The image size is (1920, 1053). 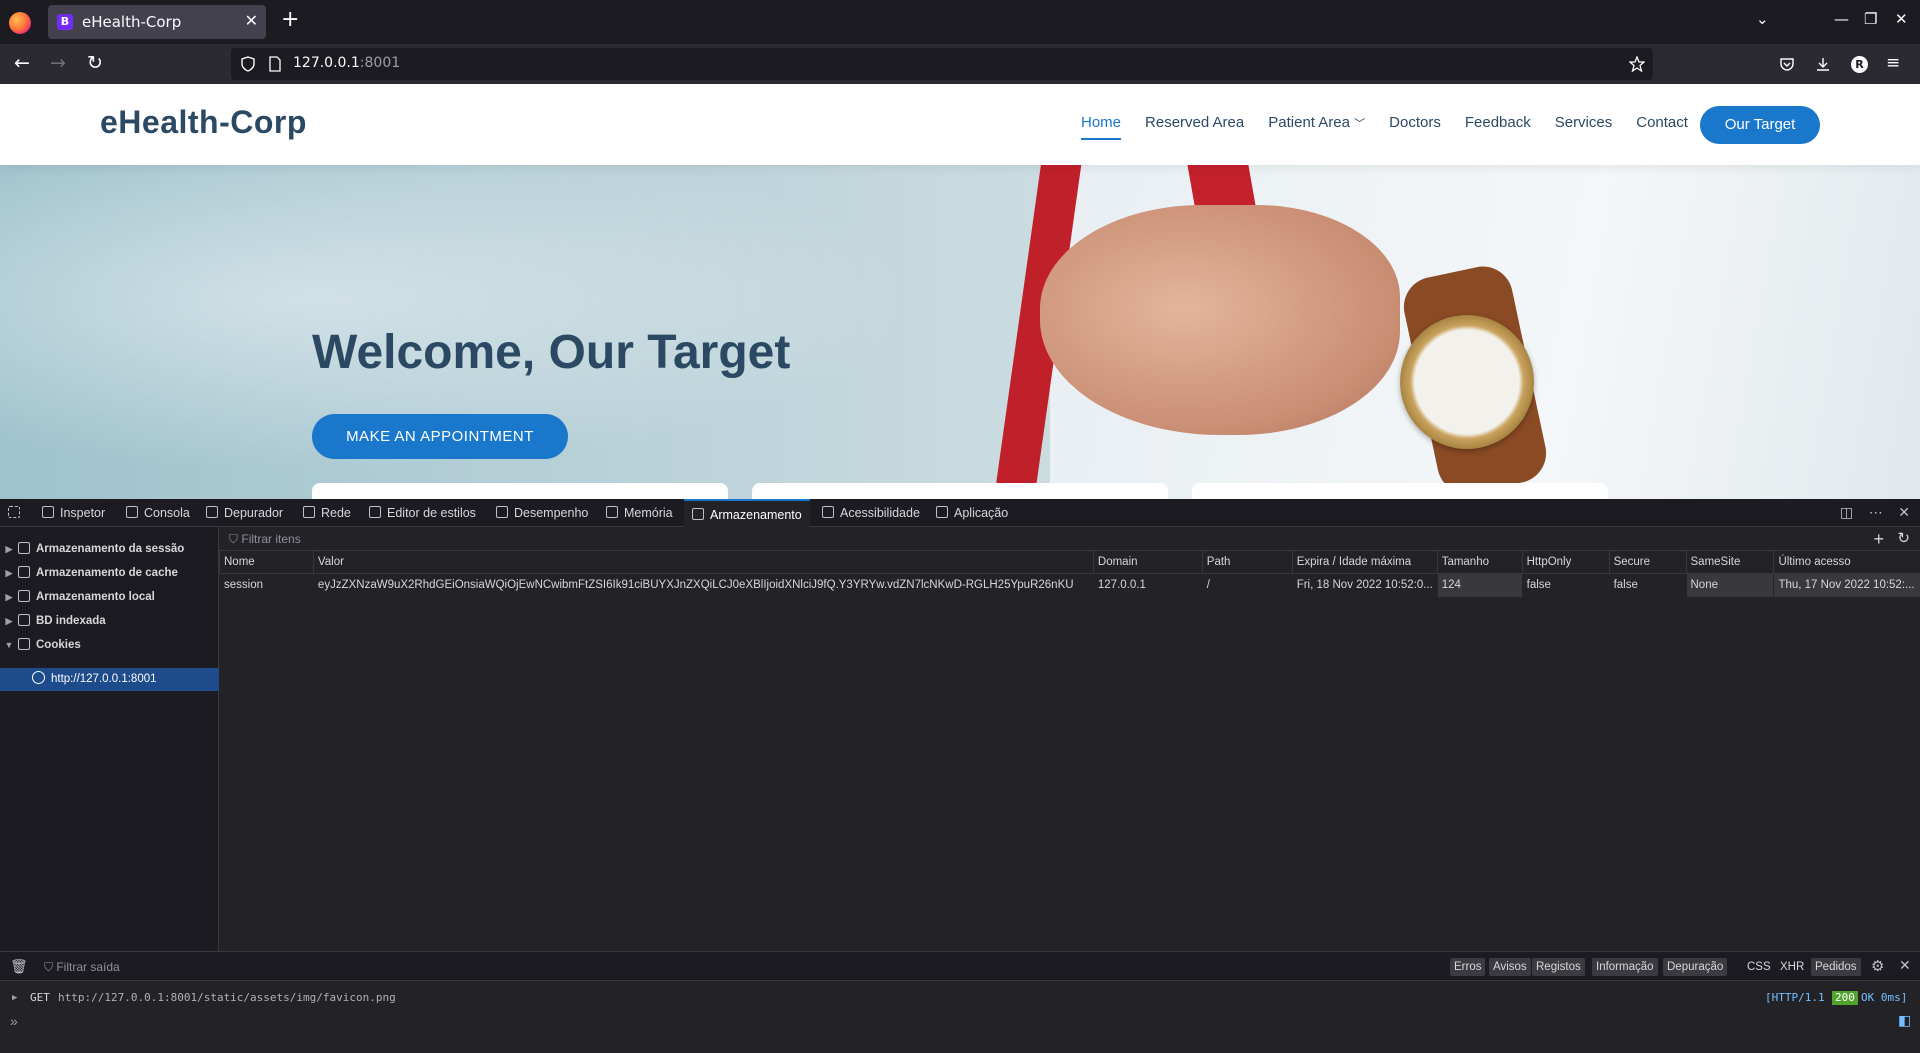 I want to click on nav-reserved-area: Reserved Area, so click(x=1194, y=122).